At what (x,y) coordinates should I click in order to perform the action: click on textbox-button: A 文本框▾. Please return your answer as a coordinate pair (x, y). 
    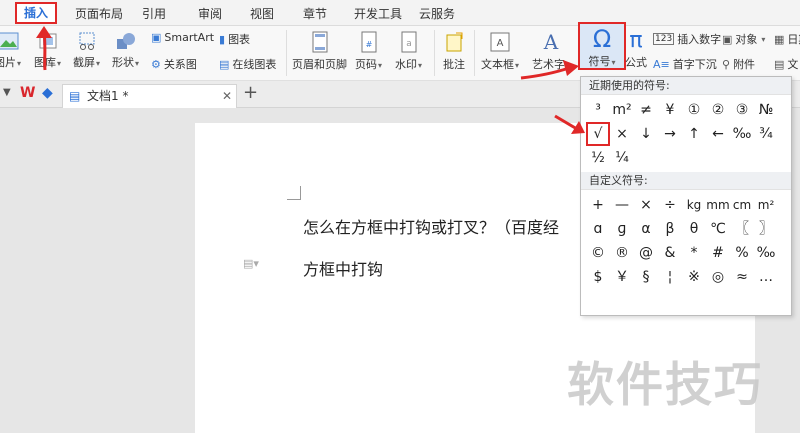
    Looking at the image, I should click on (500, 51).